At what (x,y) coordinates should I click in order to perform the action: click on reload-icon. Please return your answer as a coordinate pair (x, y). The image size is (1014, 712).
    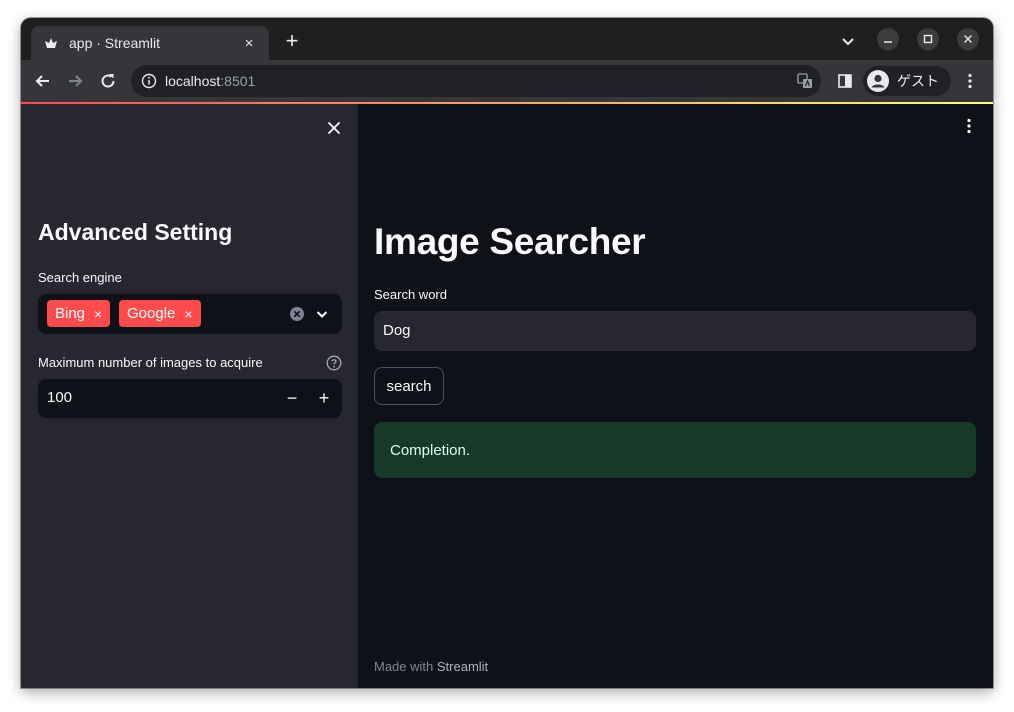
    Looking at the image, I should click on (108, 81).